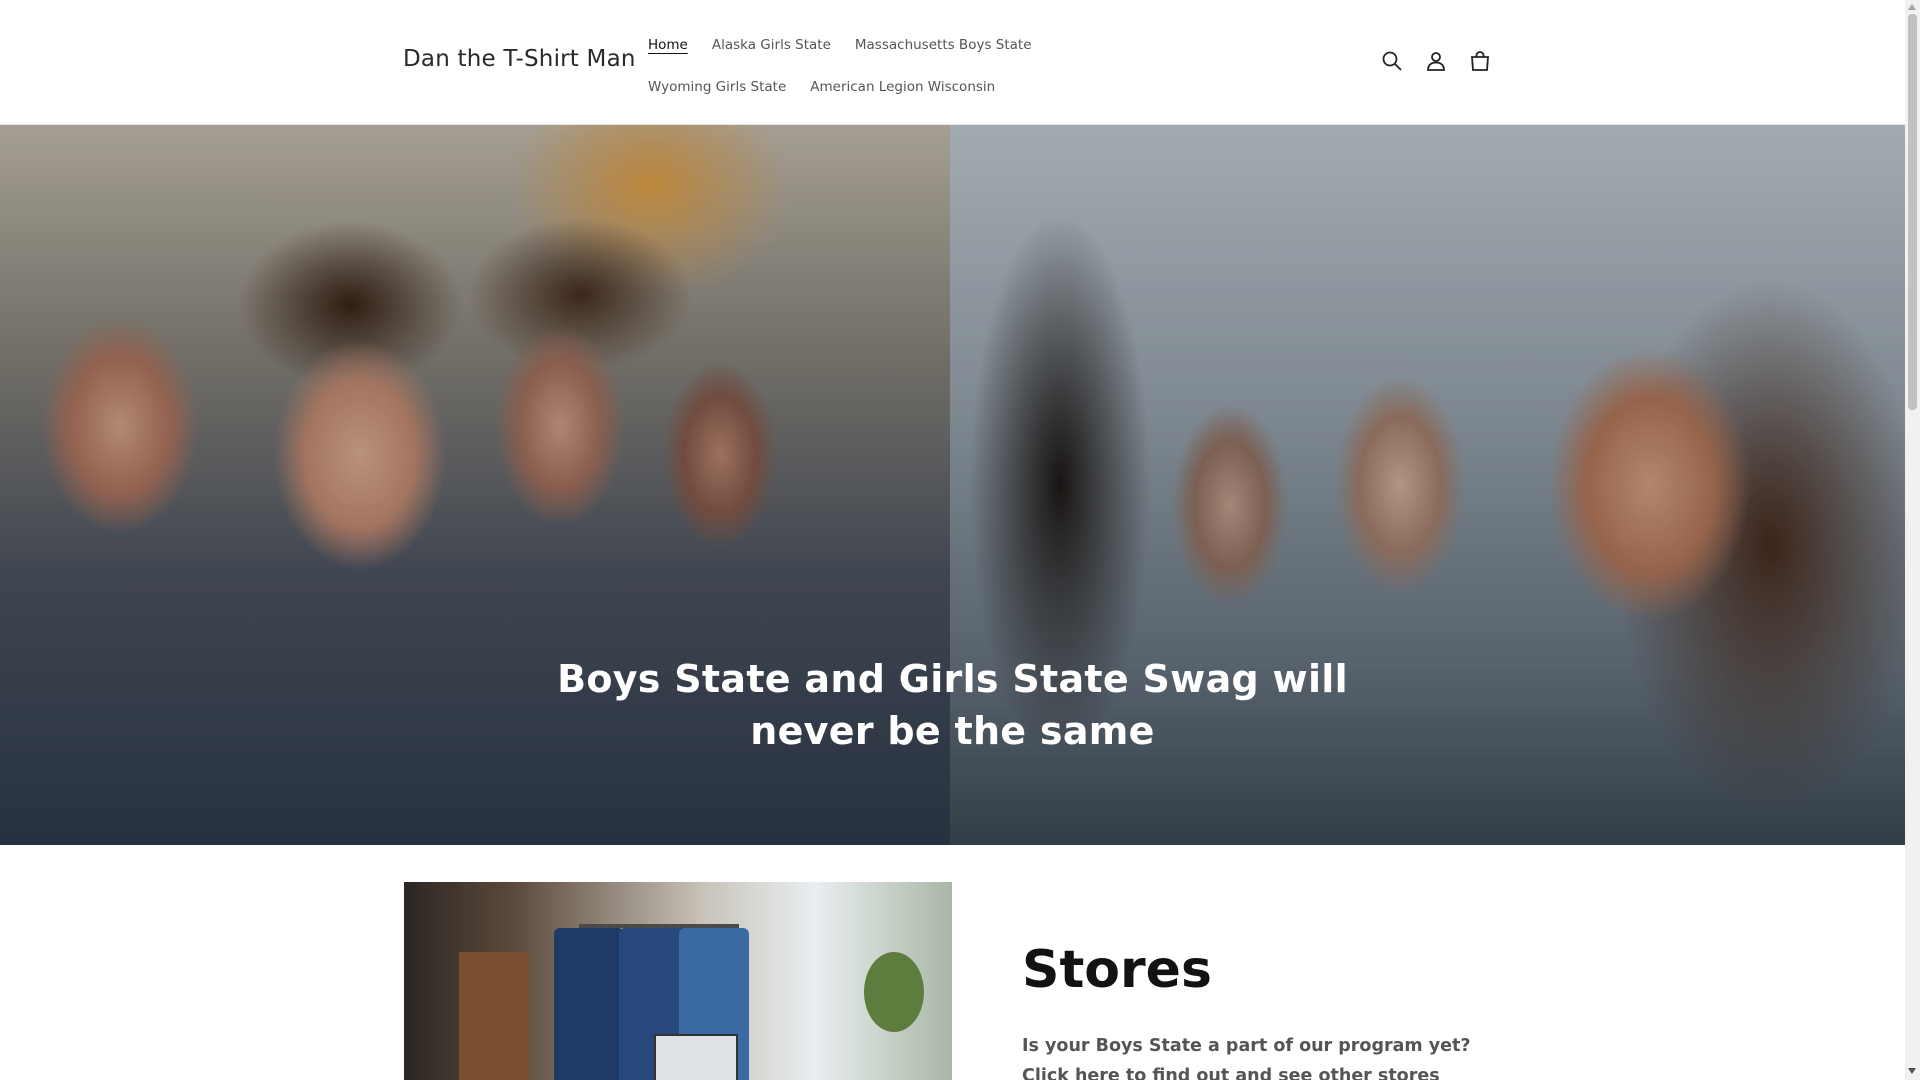 The width and height of the screenshot is (1920, 1080). What do you see at coordinates (519, 59) in the screenshot?
I see `brand-link: Dan the T-Shirt Man` at bounding box center [519, 59].